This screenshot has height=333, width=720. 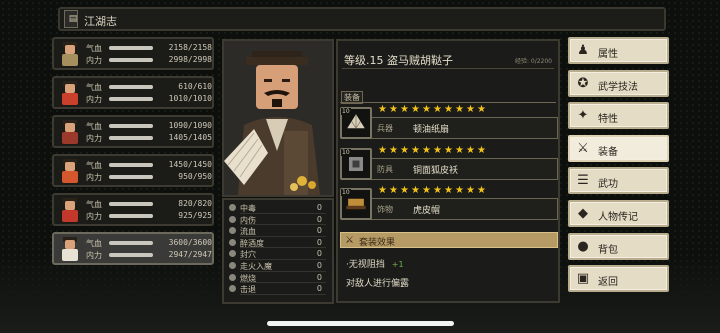 What do you see at coordinates (432, 110) in the screenshot?
I see `star-rating: ★ ★ ★ ★ ★ ★ ★ ★ ★ ★` at bounding box center [432, 110].